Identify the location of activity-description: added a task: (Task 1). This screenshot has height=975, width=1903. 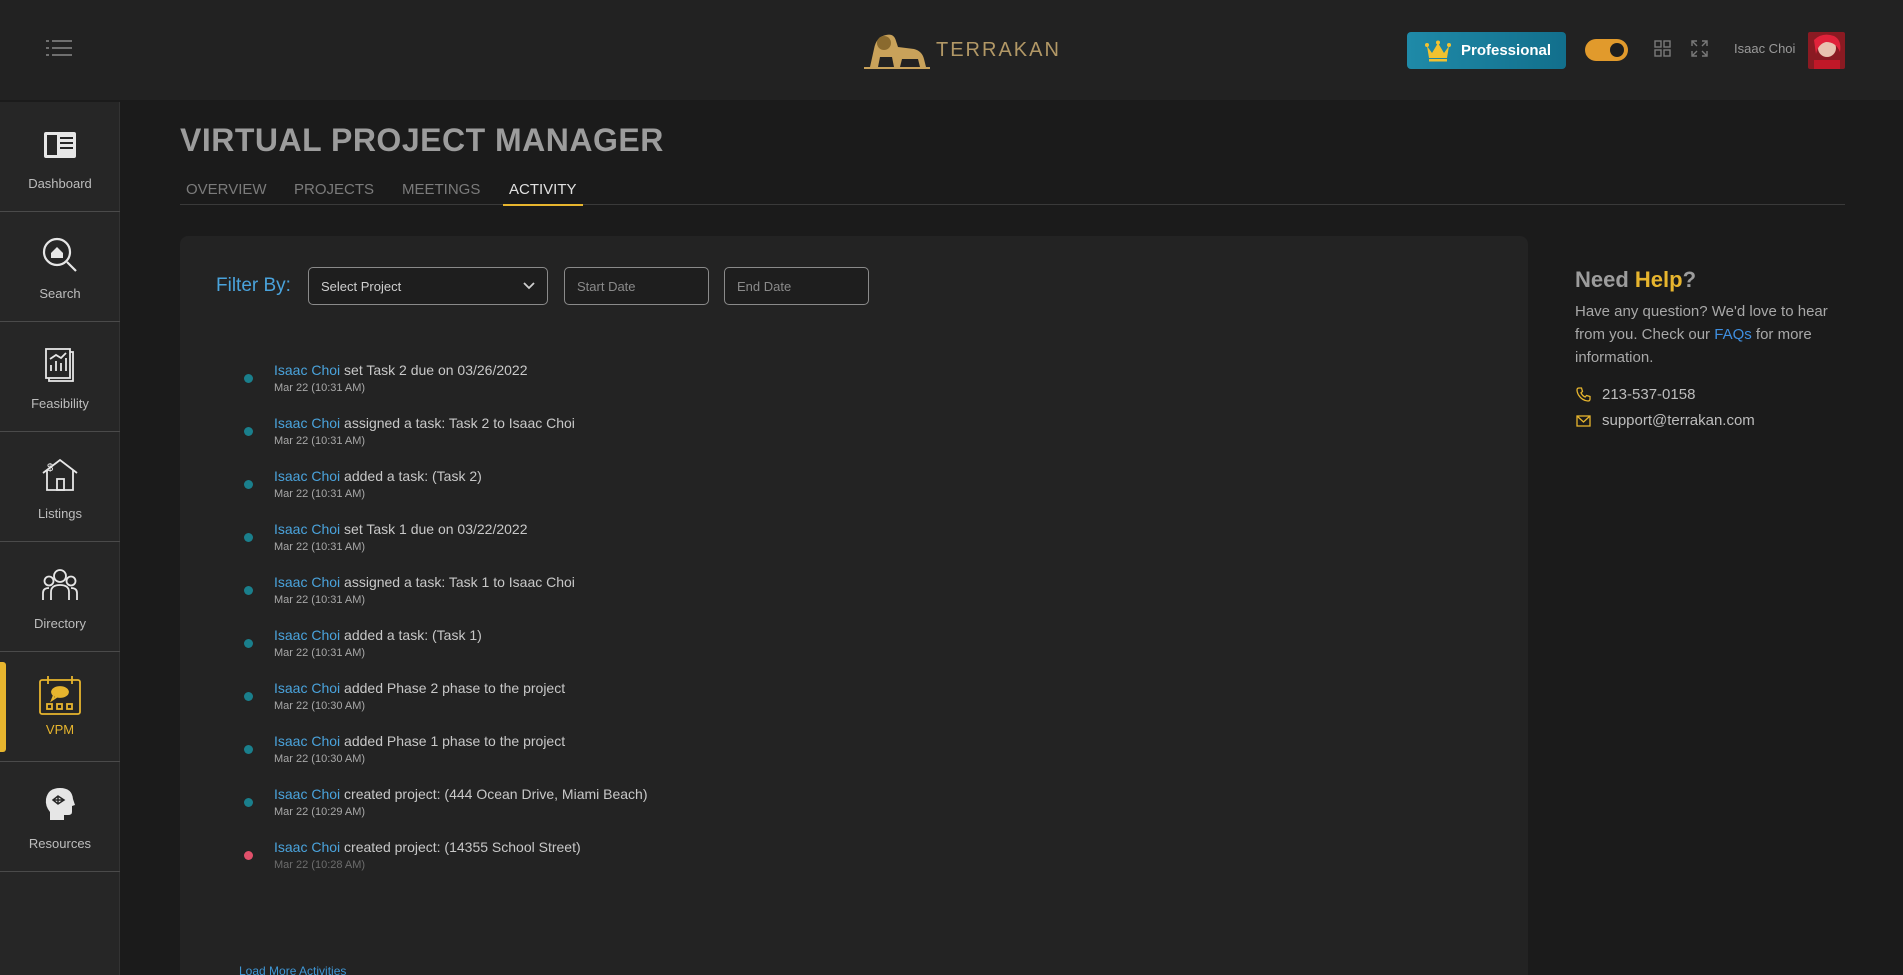
(413, 635).